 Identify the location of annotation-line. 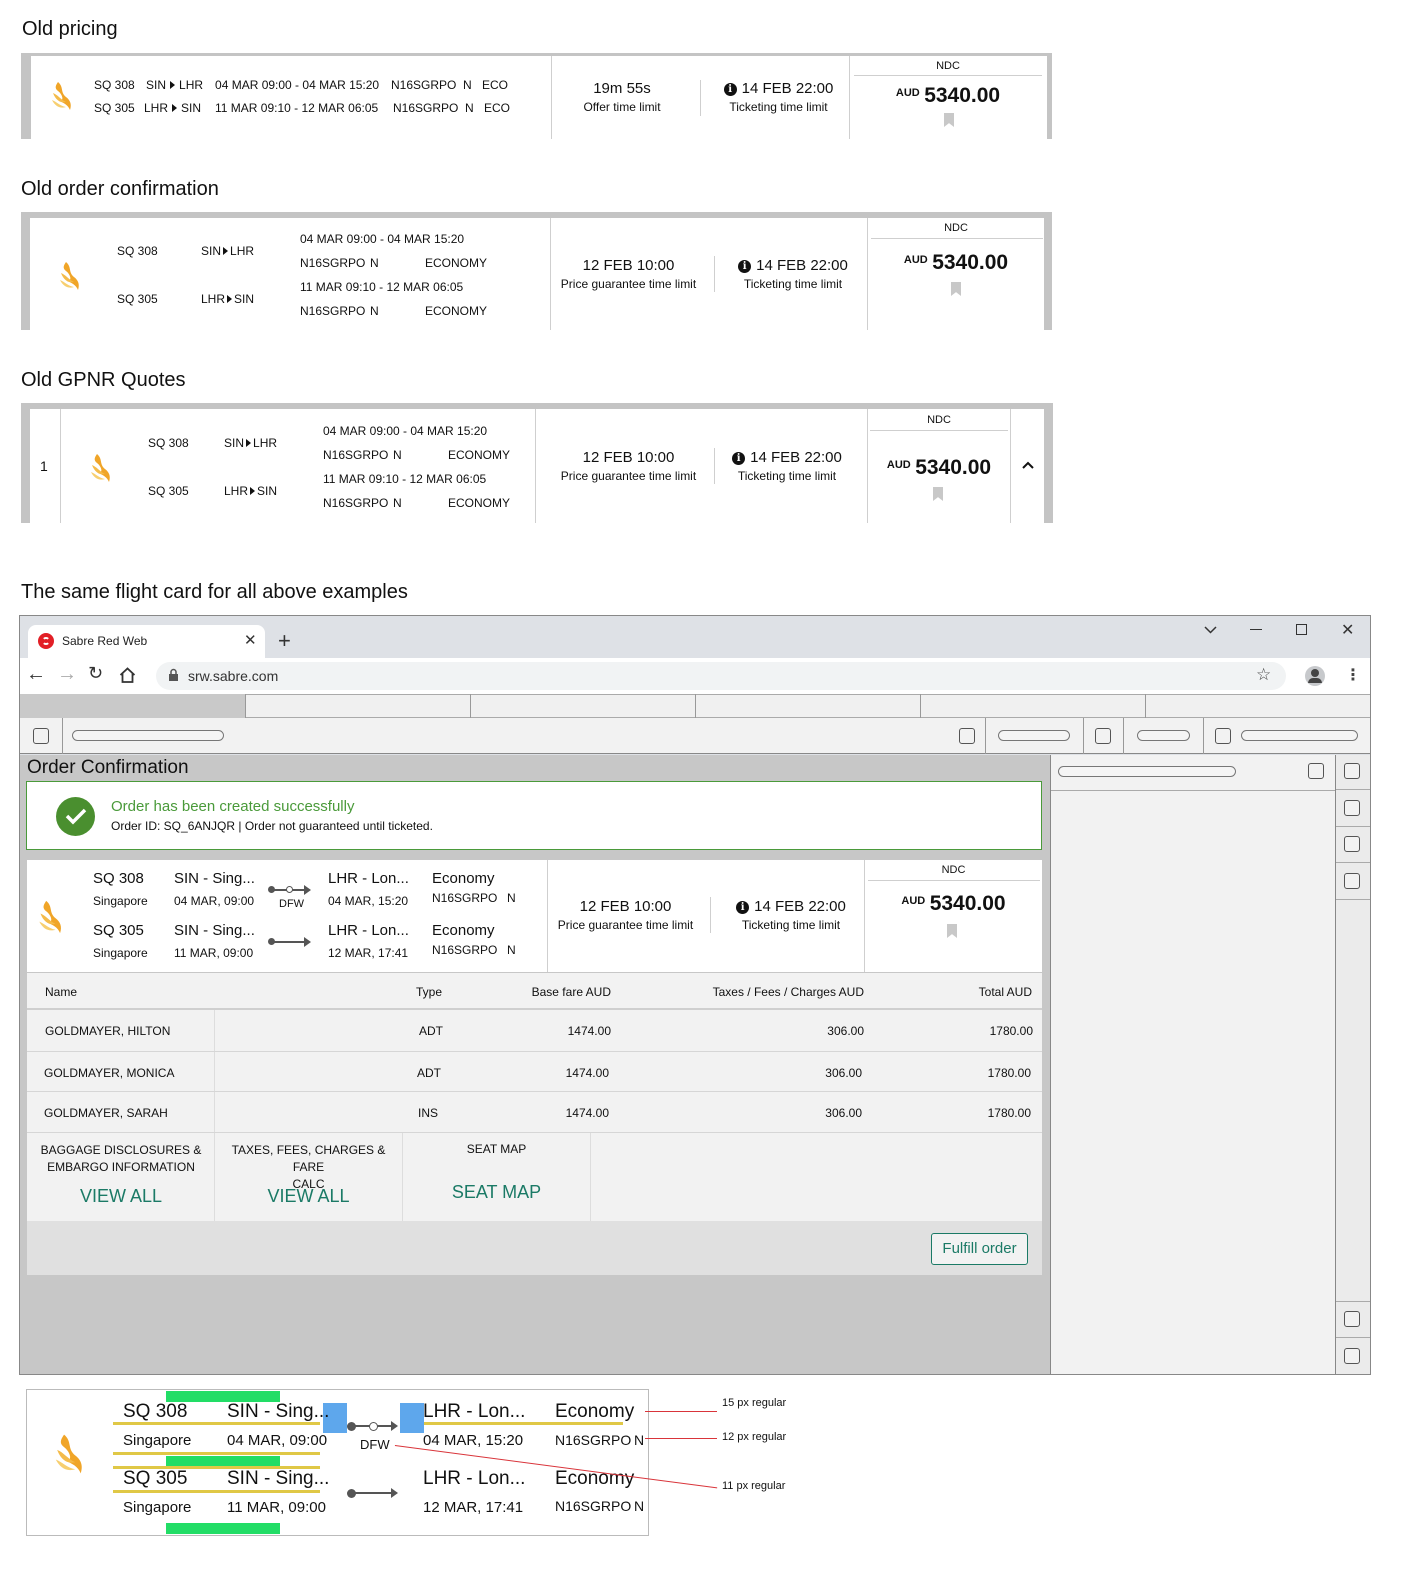
(681, 1411).